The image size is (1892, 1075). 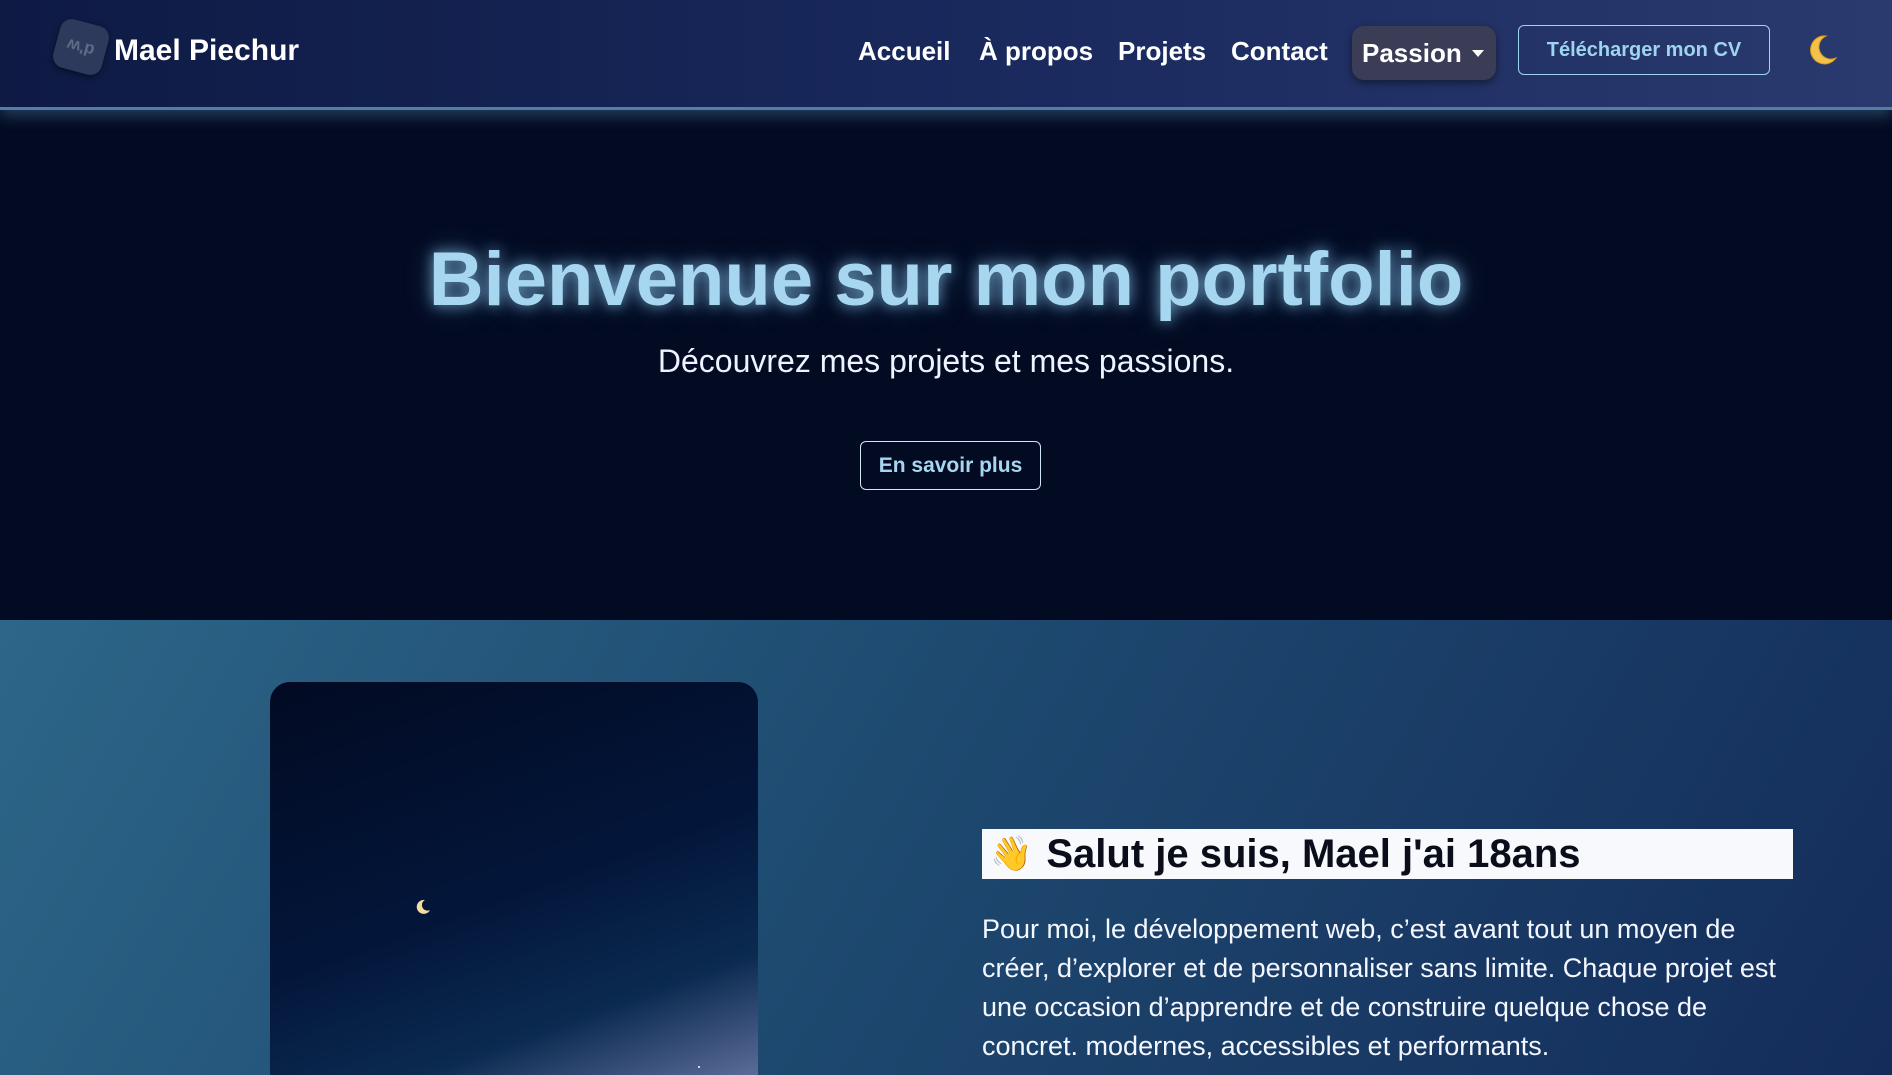 What do you see at coordinates (904, 51) in the screenshot?
I see `nav-link-accueil: Accueil` at bounding box center [904, 51].